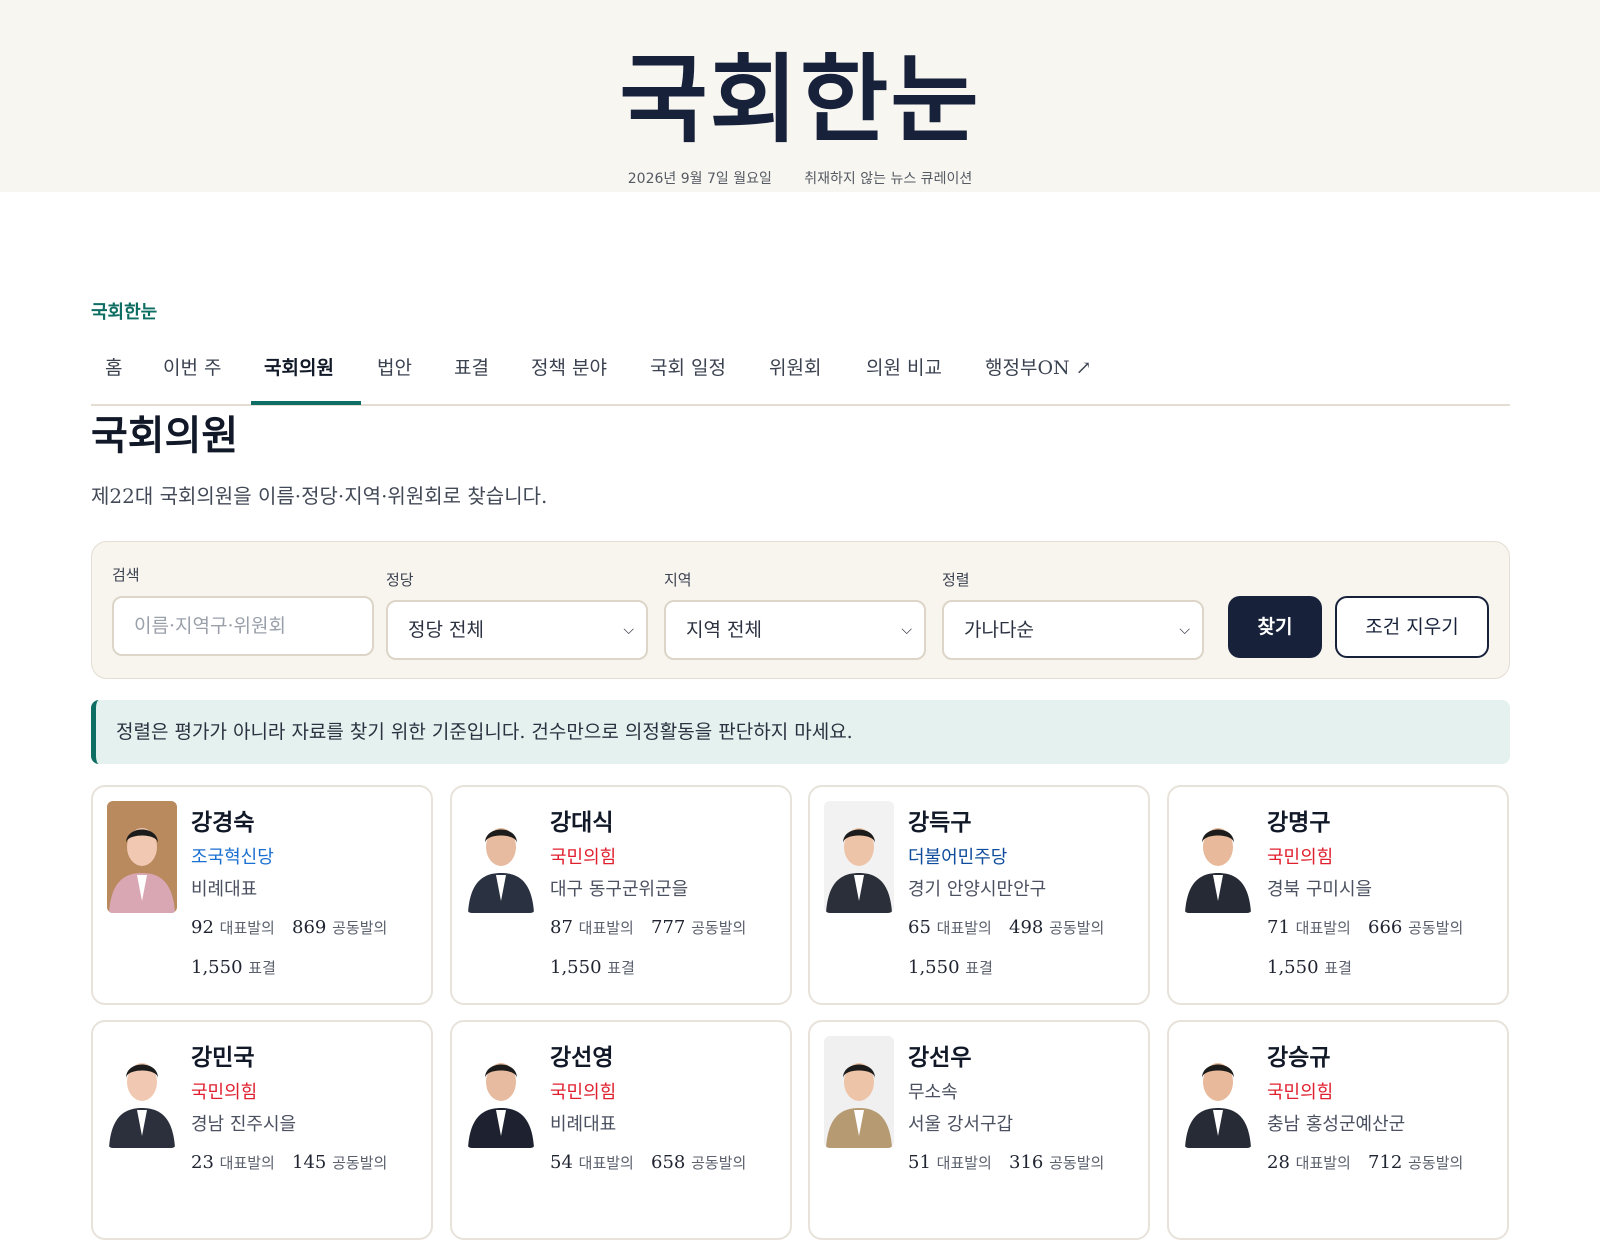 This screenshot has width=1600, height=1240. What do you see at coordinates (888, 179) in the screenshot?
I see `masthead-tagline: 취재하지 않는 뉴스 큐레이션` at bounding box center [888, 179].